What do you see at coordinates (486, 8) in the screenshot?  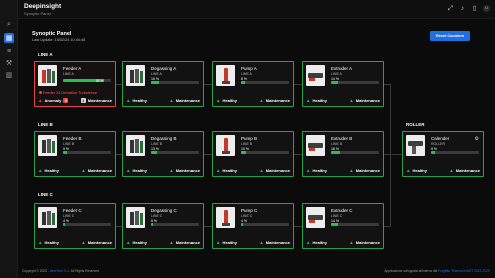 I see `user-avatar: U` at bounding box center [486, 8].